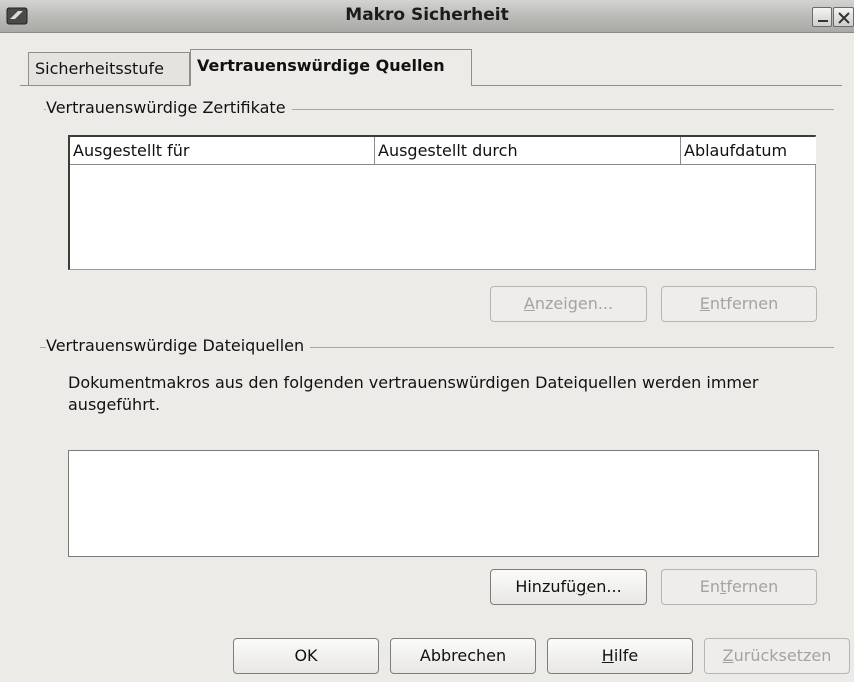 Image resolution: width=854 pixels, height=682 pixels. I want to click on cancel-button: Abbrechen, so click(463, 656).